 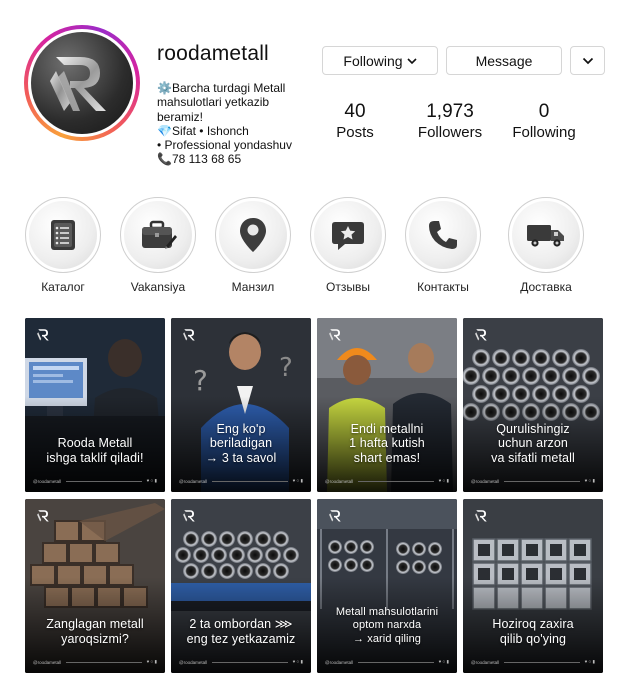 I want to click on highlight-label: Каталог, so click(x=63, y=287).